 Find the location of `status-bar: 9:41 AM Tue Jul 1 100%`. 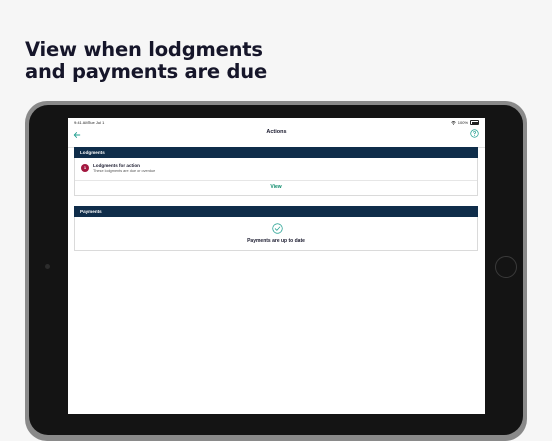

status-bar: 9:41 AM Tue Jul 1 100% is located at coordinates (276, 122).